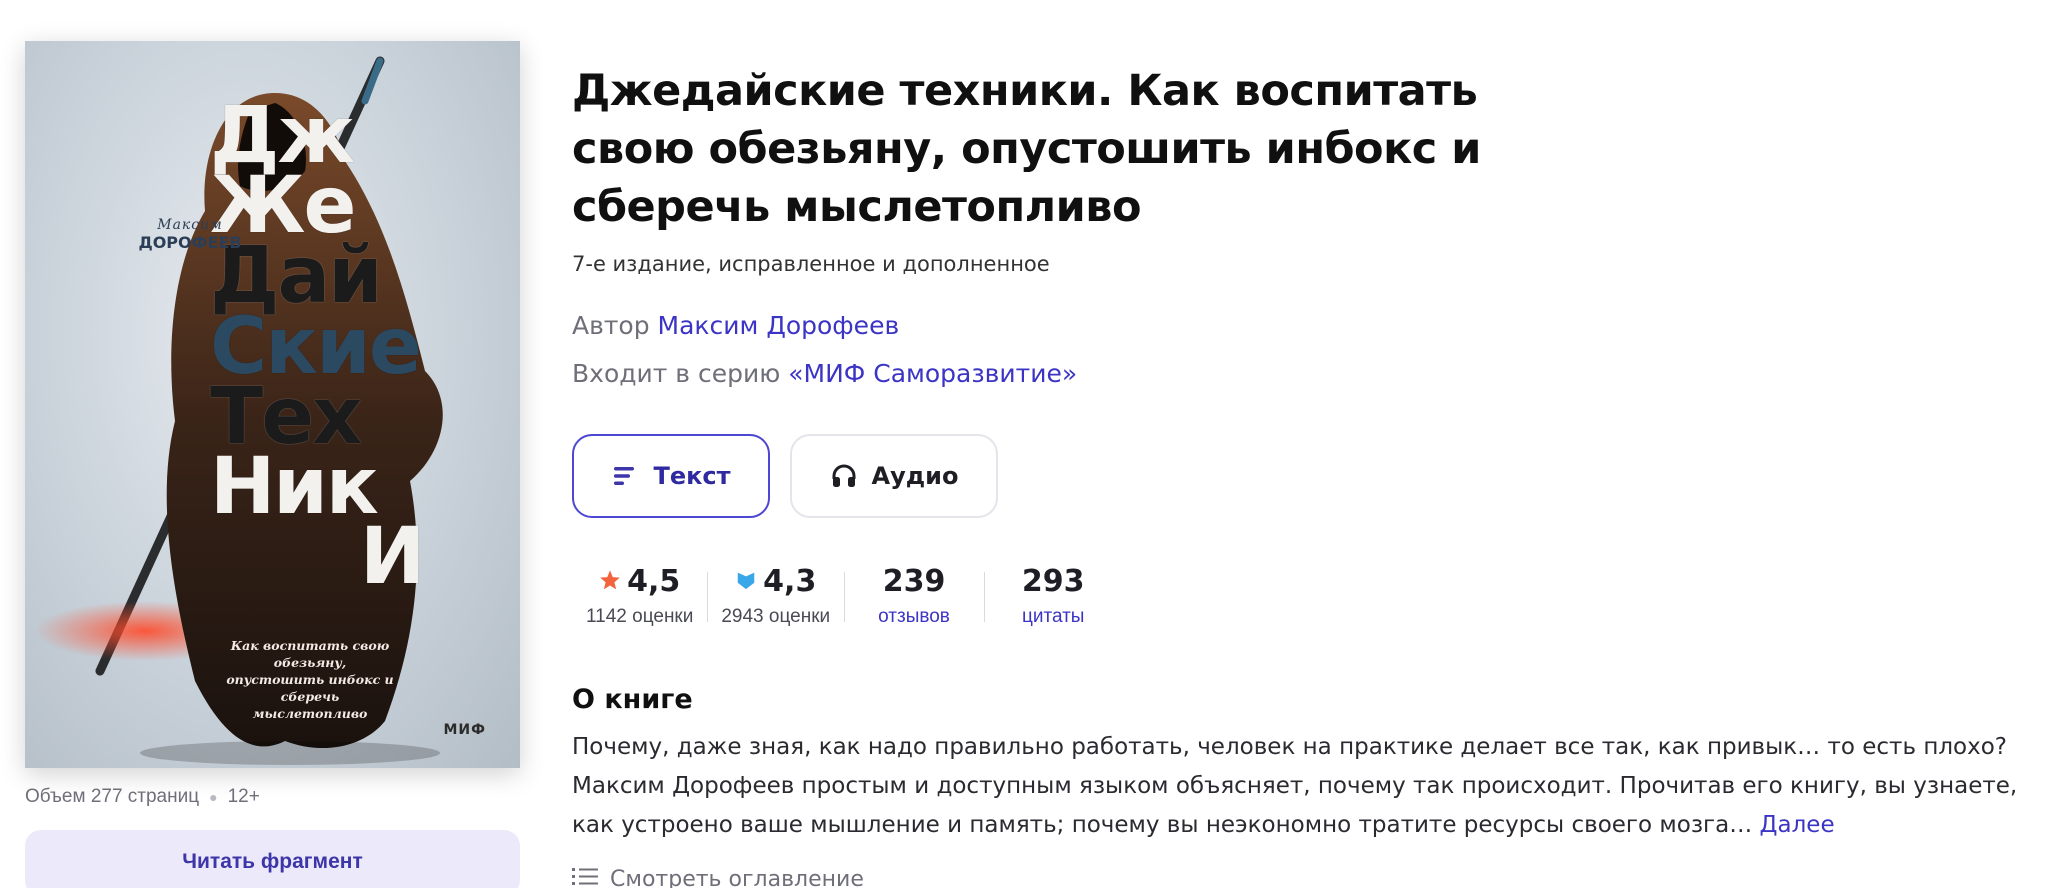 Image resolution: width=2048 pixels, height=888 pixels. I want to click on stat-rating-litres: 4,5 1142 оценки, so click(639, 595).